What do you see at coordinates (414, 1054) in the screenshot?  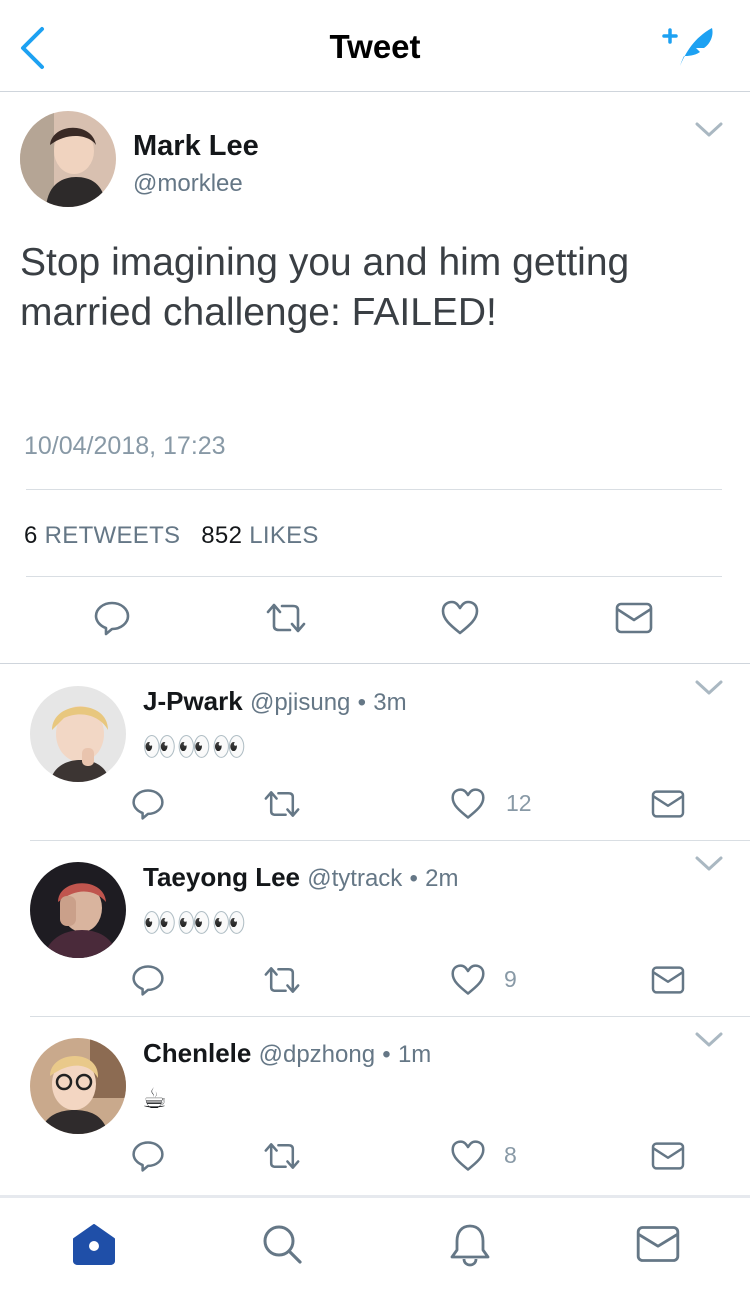 I see `reply-time: 1m` at bounding box center [414, 1054].